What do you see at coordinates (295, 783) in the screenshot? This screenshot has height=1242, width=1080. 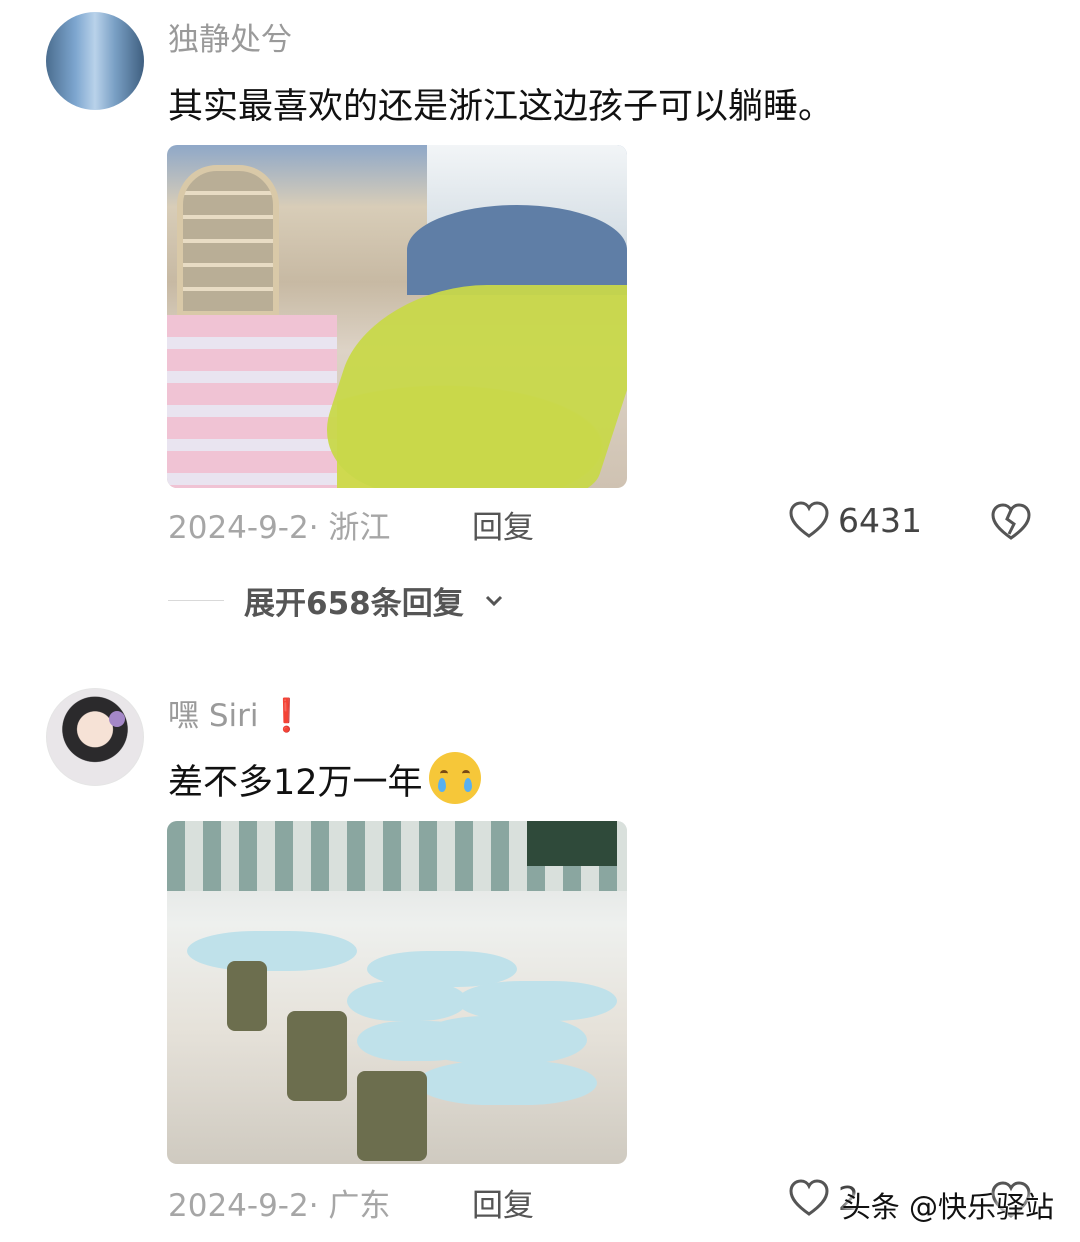 I see `comment-text-content: 差不多12万一年` at bounding box center [295, 783].